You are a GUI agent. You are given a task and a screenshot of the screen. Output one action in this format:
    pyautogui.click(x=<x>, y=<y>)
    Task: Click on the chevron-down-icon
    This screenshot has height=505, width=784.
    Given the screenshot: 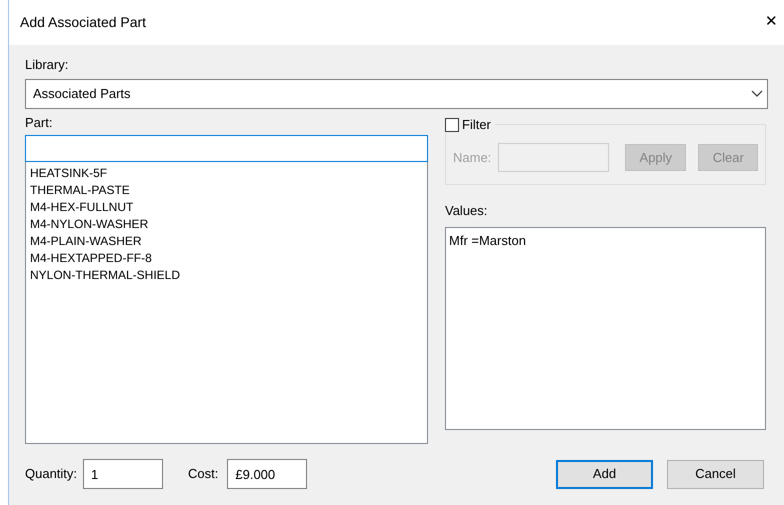 What is the action you would take?
    pyautogui.click(x=757, y=94)
    